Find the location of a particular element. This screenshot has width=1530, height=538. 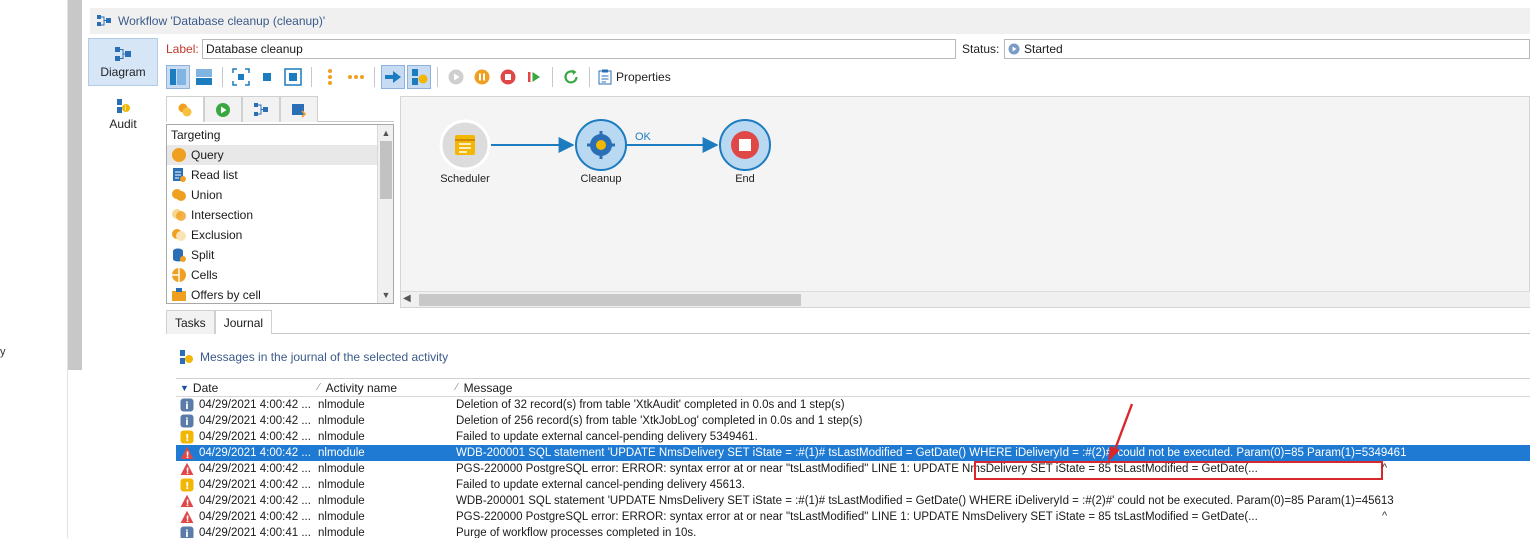

scroll-up-icon: ▲ is located at coordinates (385, 133).